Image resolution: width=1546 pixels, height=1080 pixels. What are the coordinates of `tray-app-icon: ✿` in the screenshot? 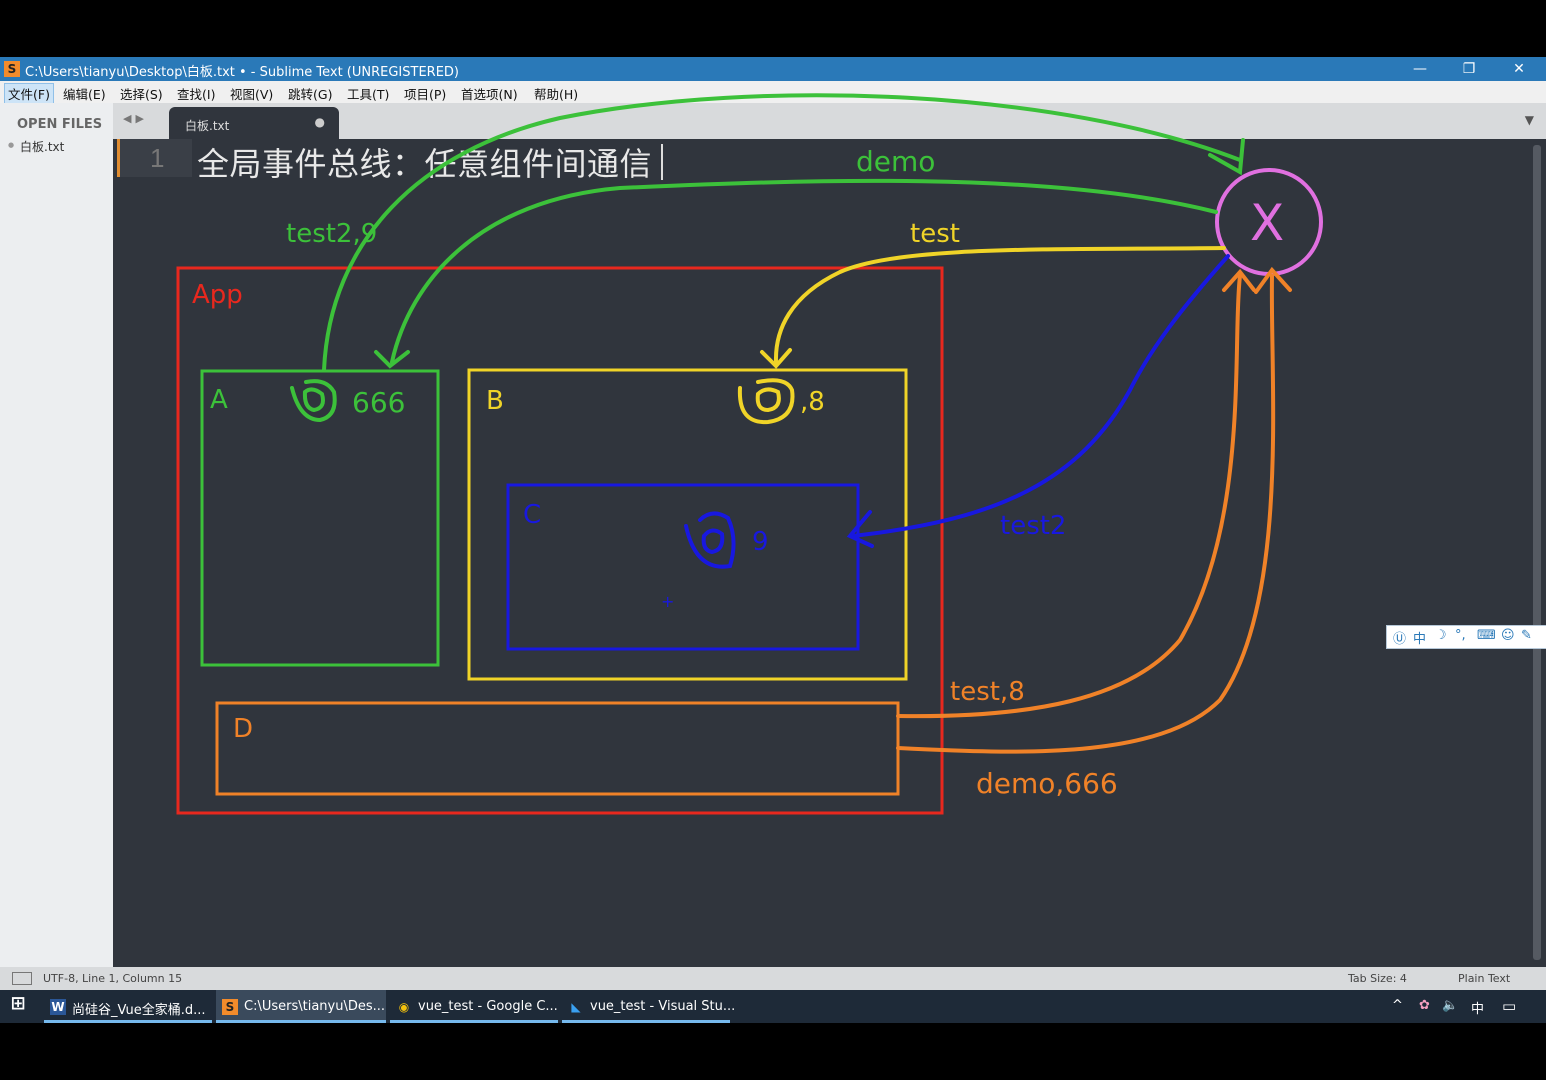 It's located at (1424, 1008).